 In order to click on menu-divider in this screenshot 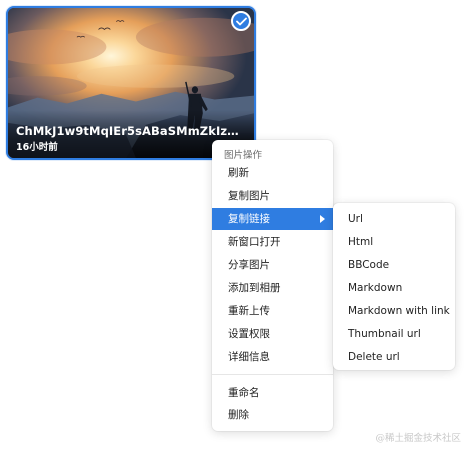, I will do `click(272, 374)`.